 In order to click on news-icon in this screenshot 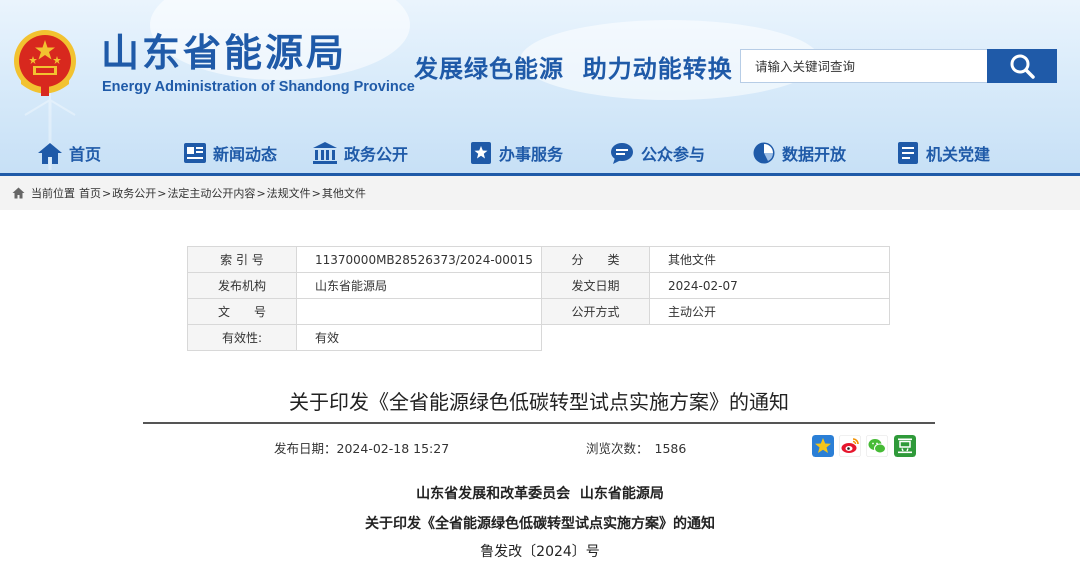, I will do `click(195, 153)`.